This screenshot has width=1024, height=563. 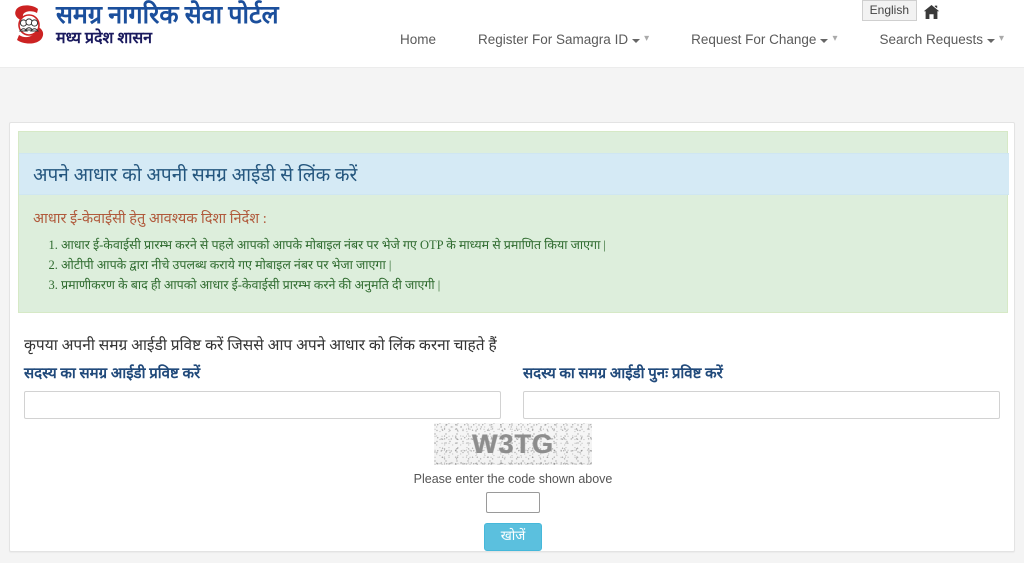 What do you see at coordinates (30, 25) in the screenshot?
I see `samagra-family-s-logo-icon` at bounding box center [30, 25].